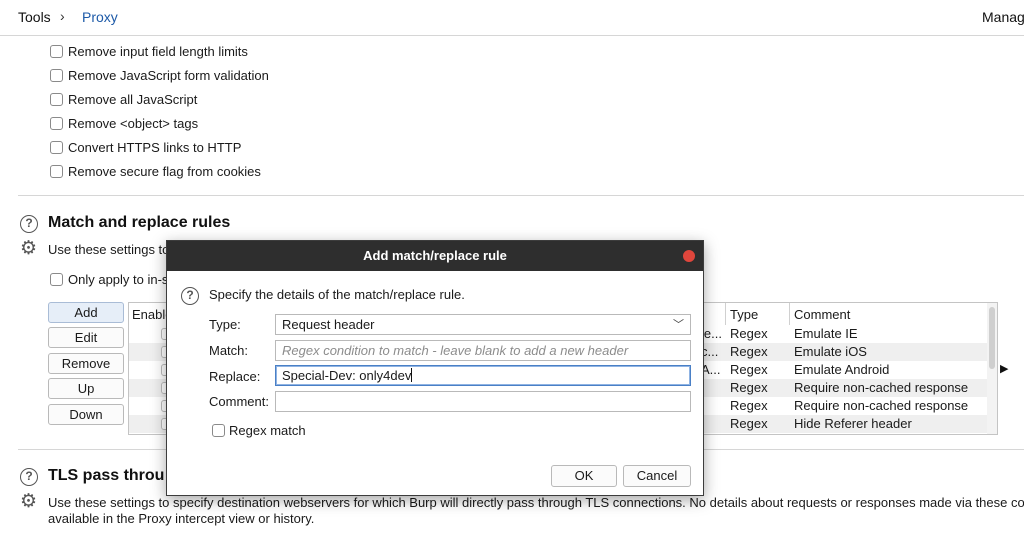  I want to click on section-divider, so click(521, 195).